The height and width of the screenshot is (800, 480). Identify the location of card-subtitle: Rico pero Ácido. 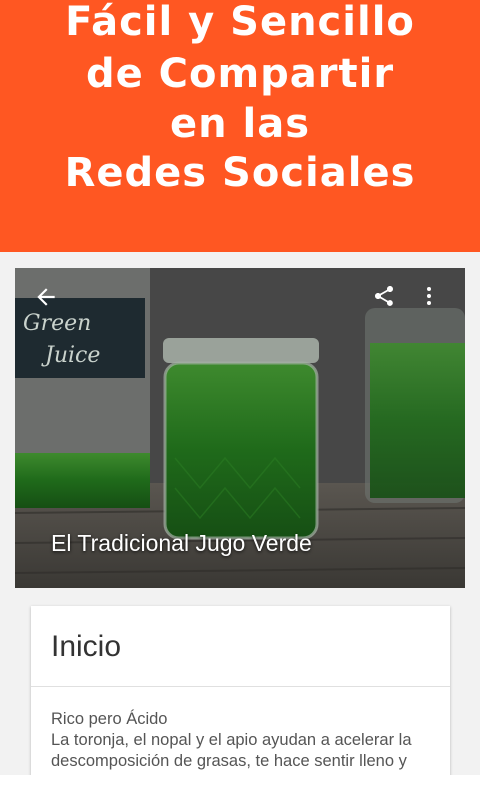
(109, 719).